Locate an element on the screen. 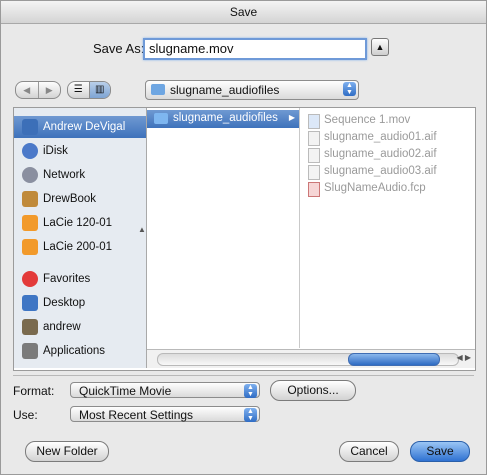 This screenshot has height=475, width=487. sidebar-item-label: LaCie 200-01 is located at coordinates (78, 247).